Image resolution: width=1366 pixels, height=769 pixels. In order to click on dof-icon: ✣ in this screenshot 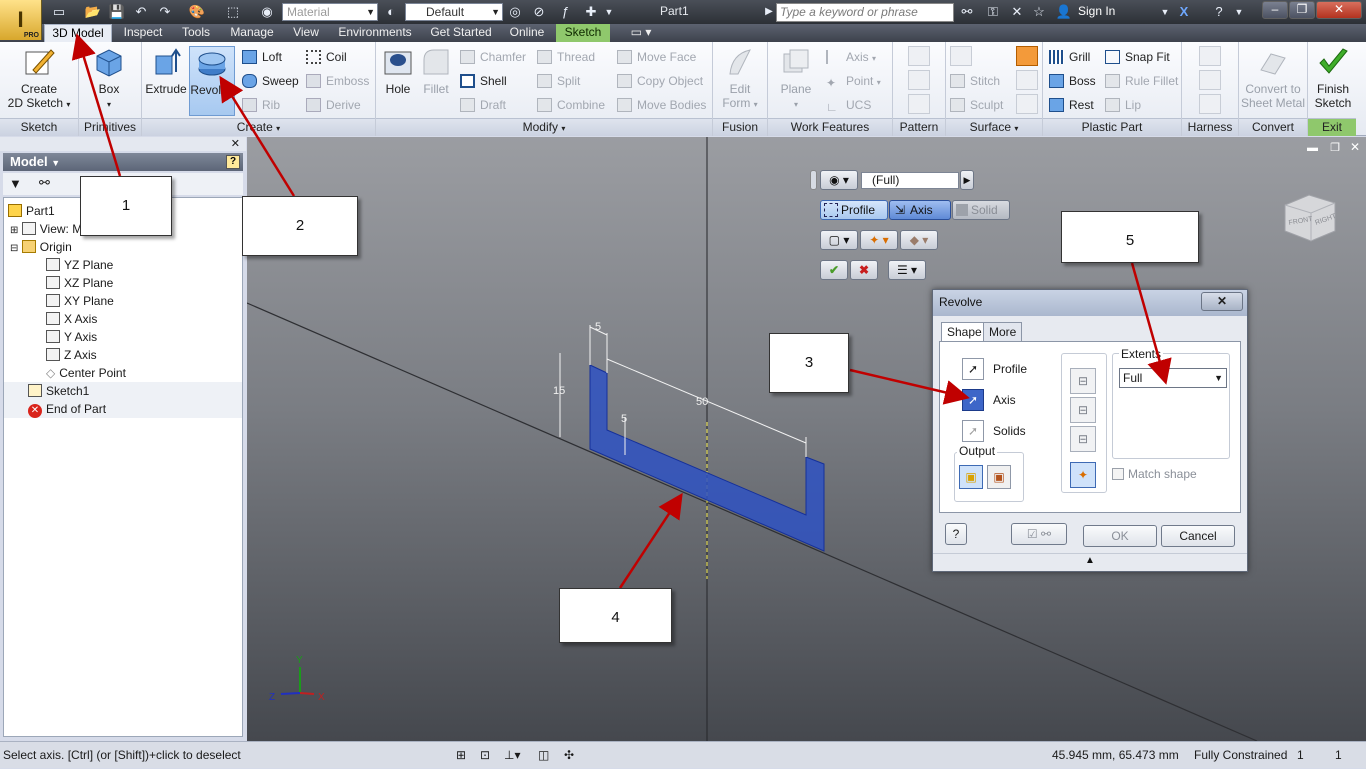, I will do `click(569, 755)`.